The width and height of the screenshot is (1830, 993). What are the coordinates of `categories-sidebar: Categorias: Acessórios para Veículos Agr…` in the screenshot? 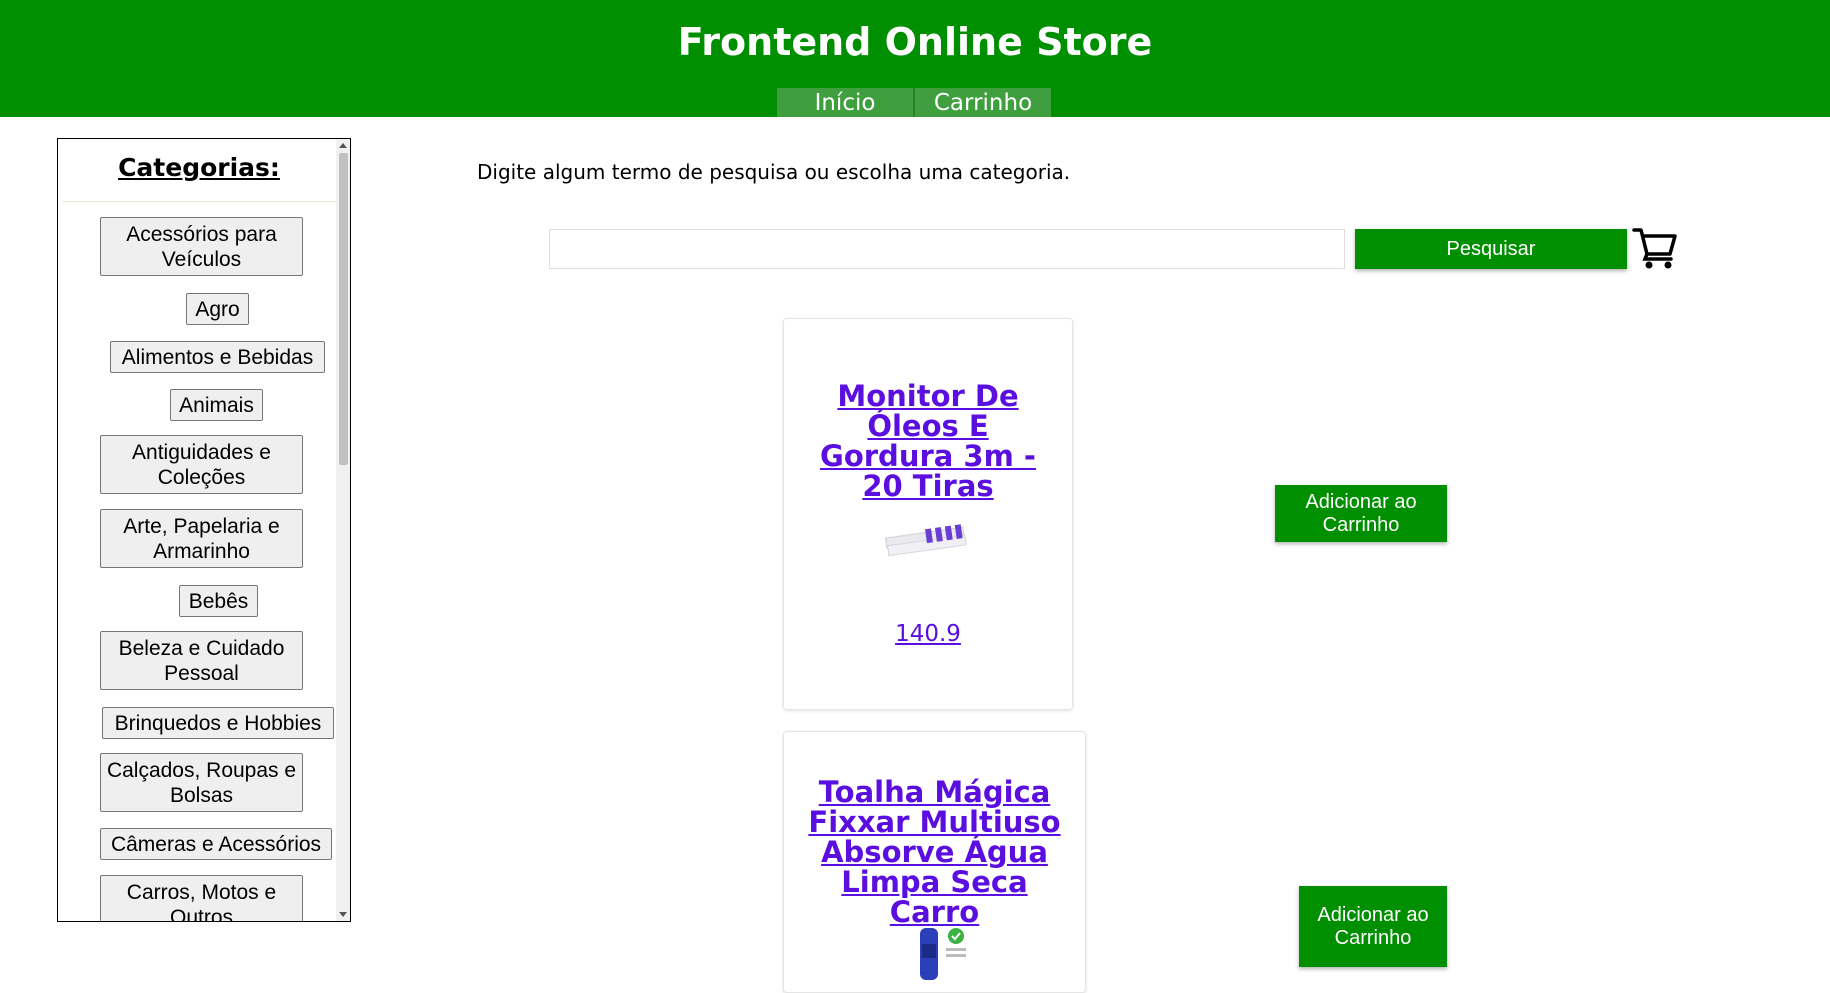 It's located at (204, 530).